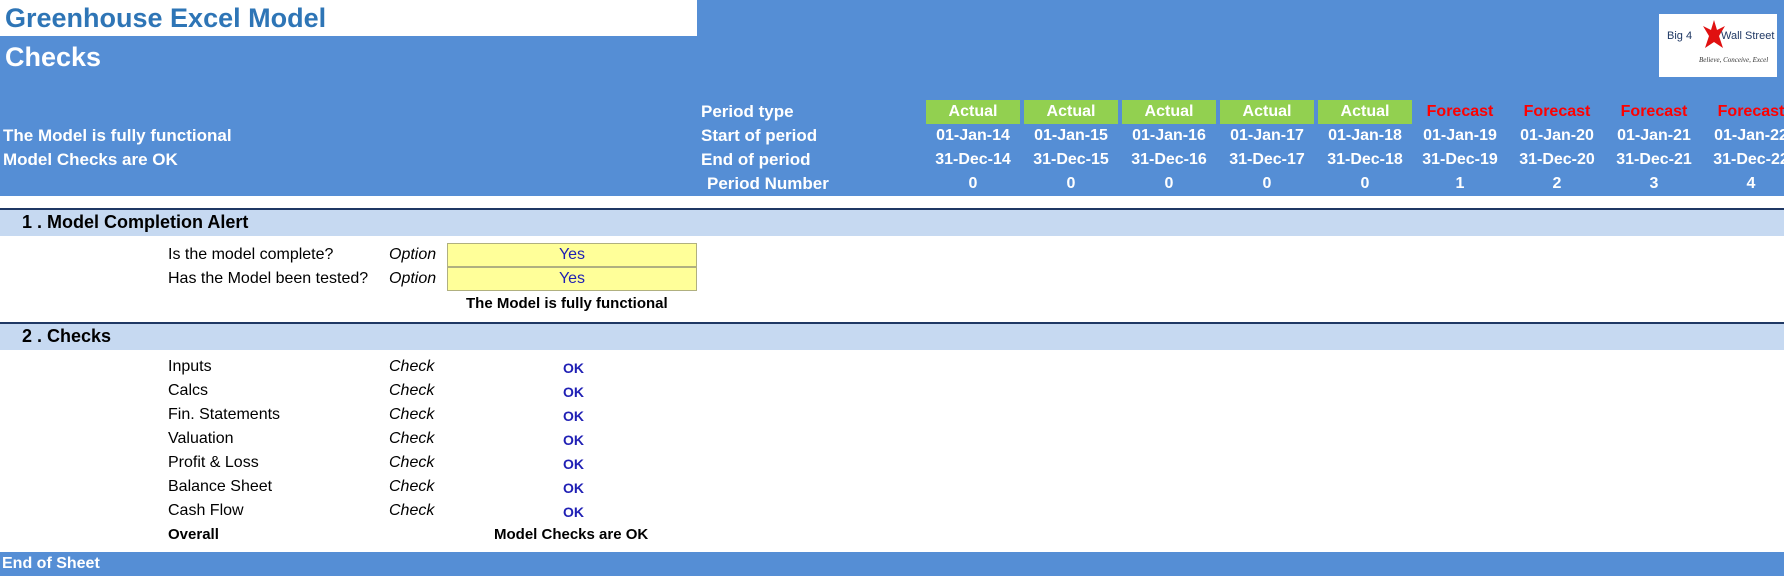  Describe the element at coordinates (892, 222) in the screenshot. I see `section-1-header: 1 . Model Completion Alert` at that location.